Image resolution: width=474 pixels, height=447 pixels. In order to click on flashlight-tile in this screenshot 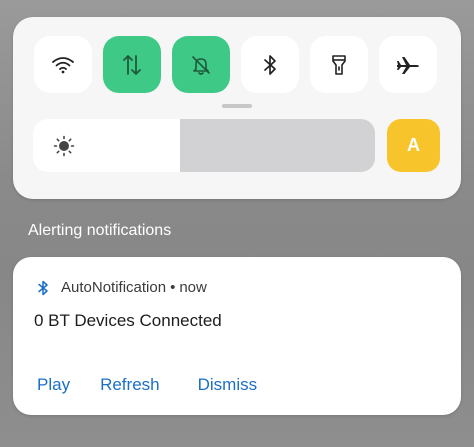, I will do `click(339, 64)`.